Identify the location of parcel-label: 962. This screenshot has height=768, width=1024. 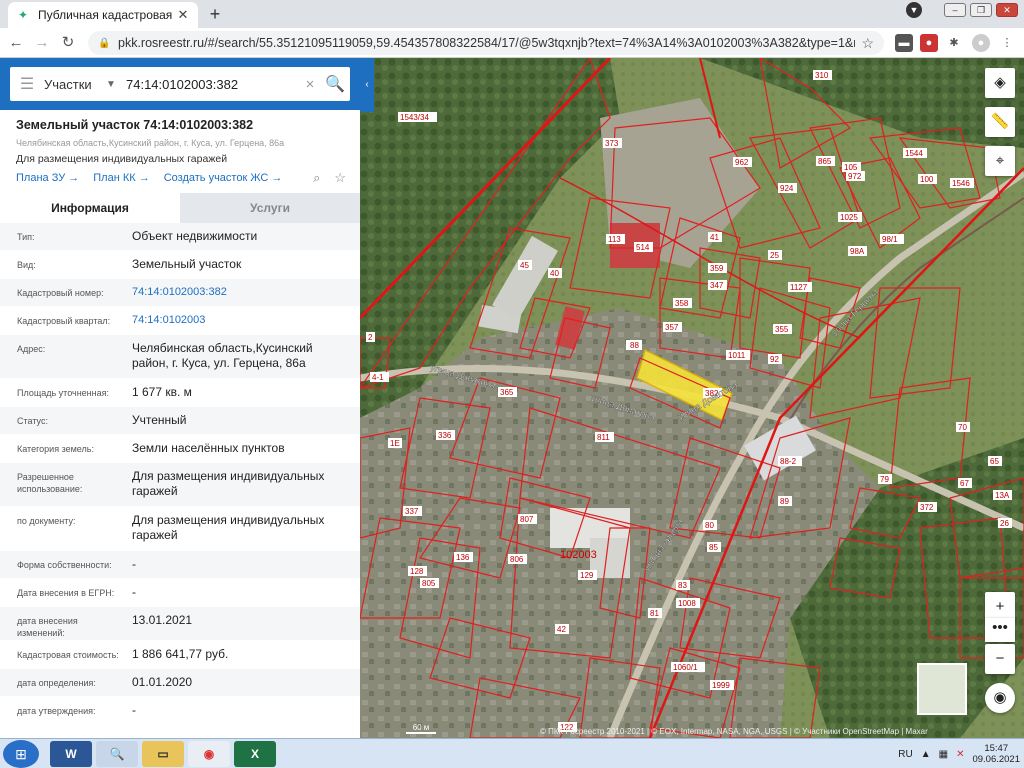
(742, 162).